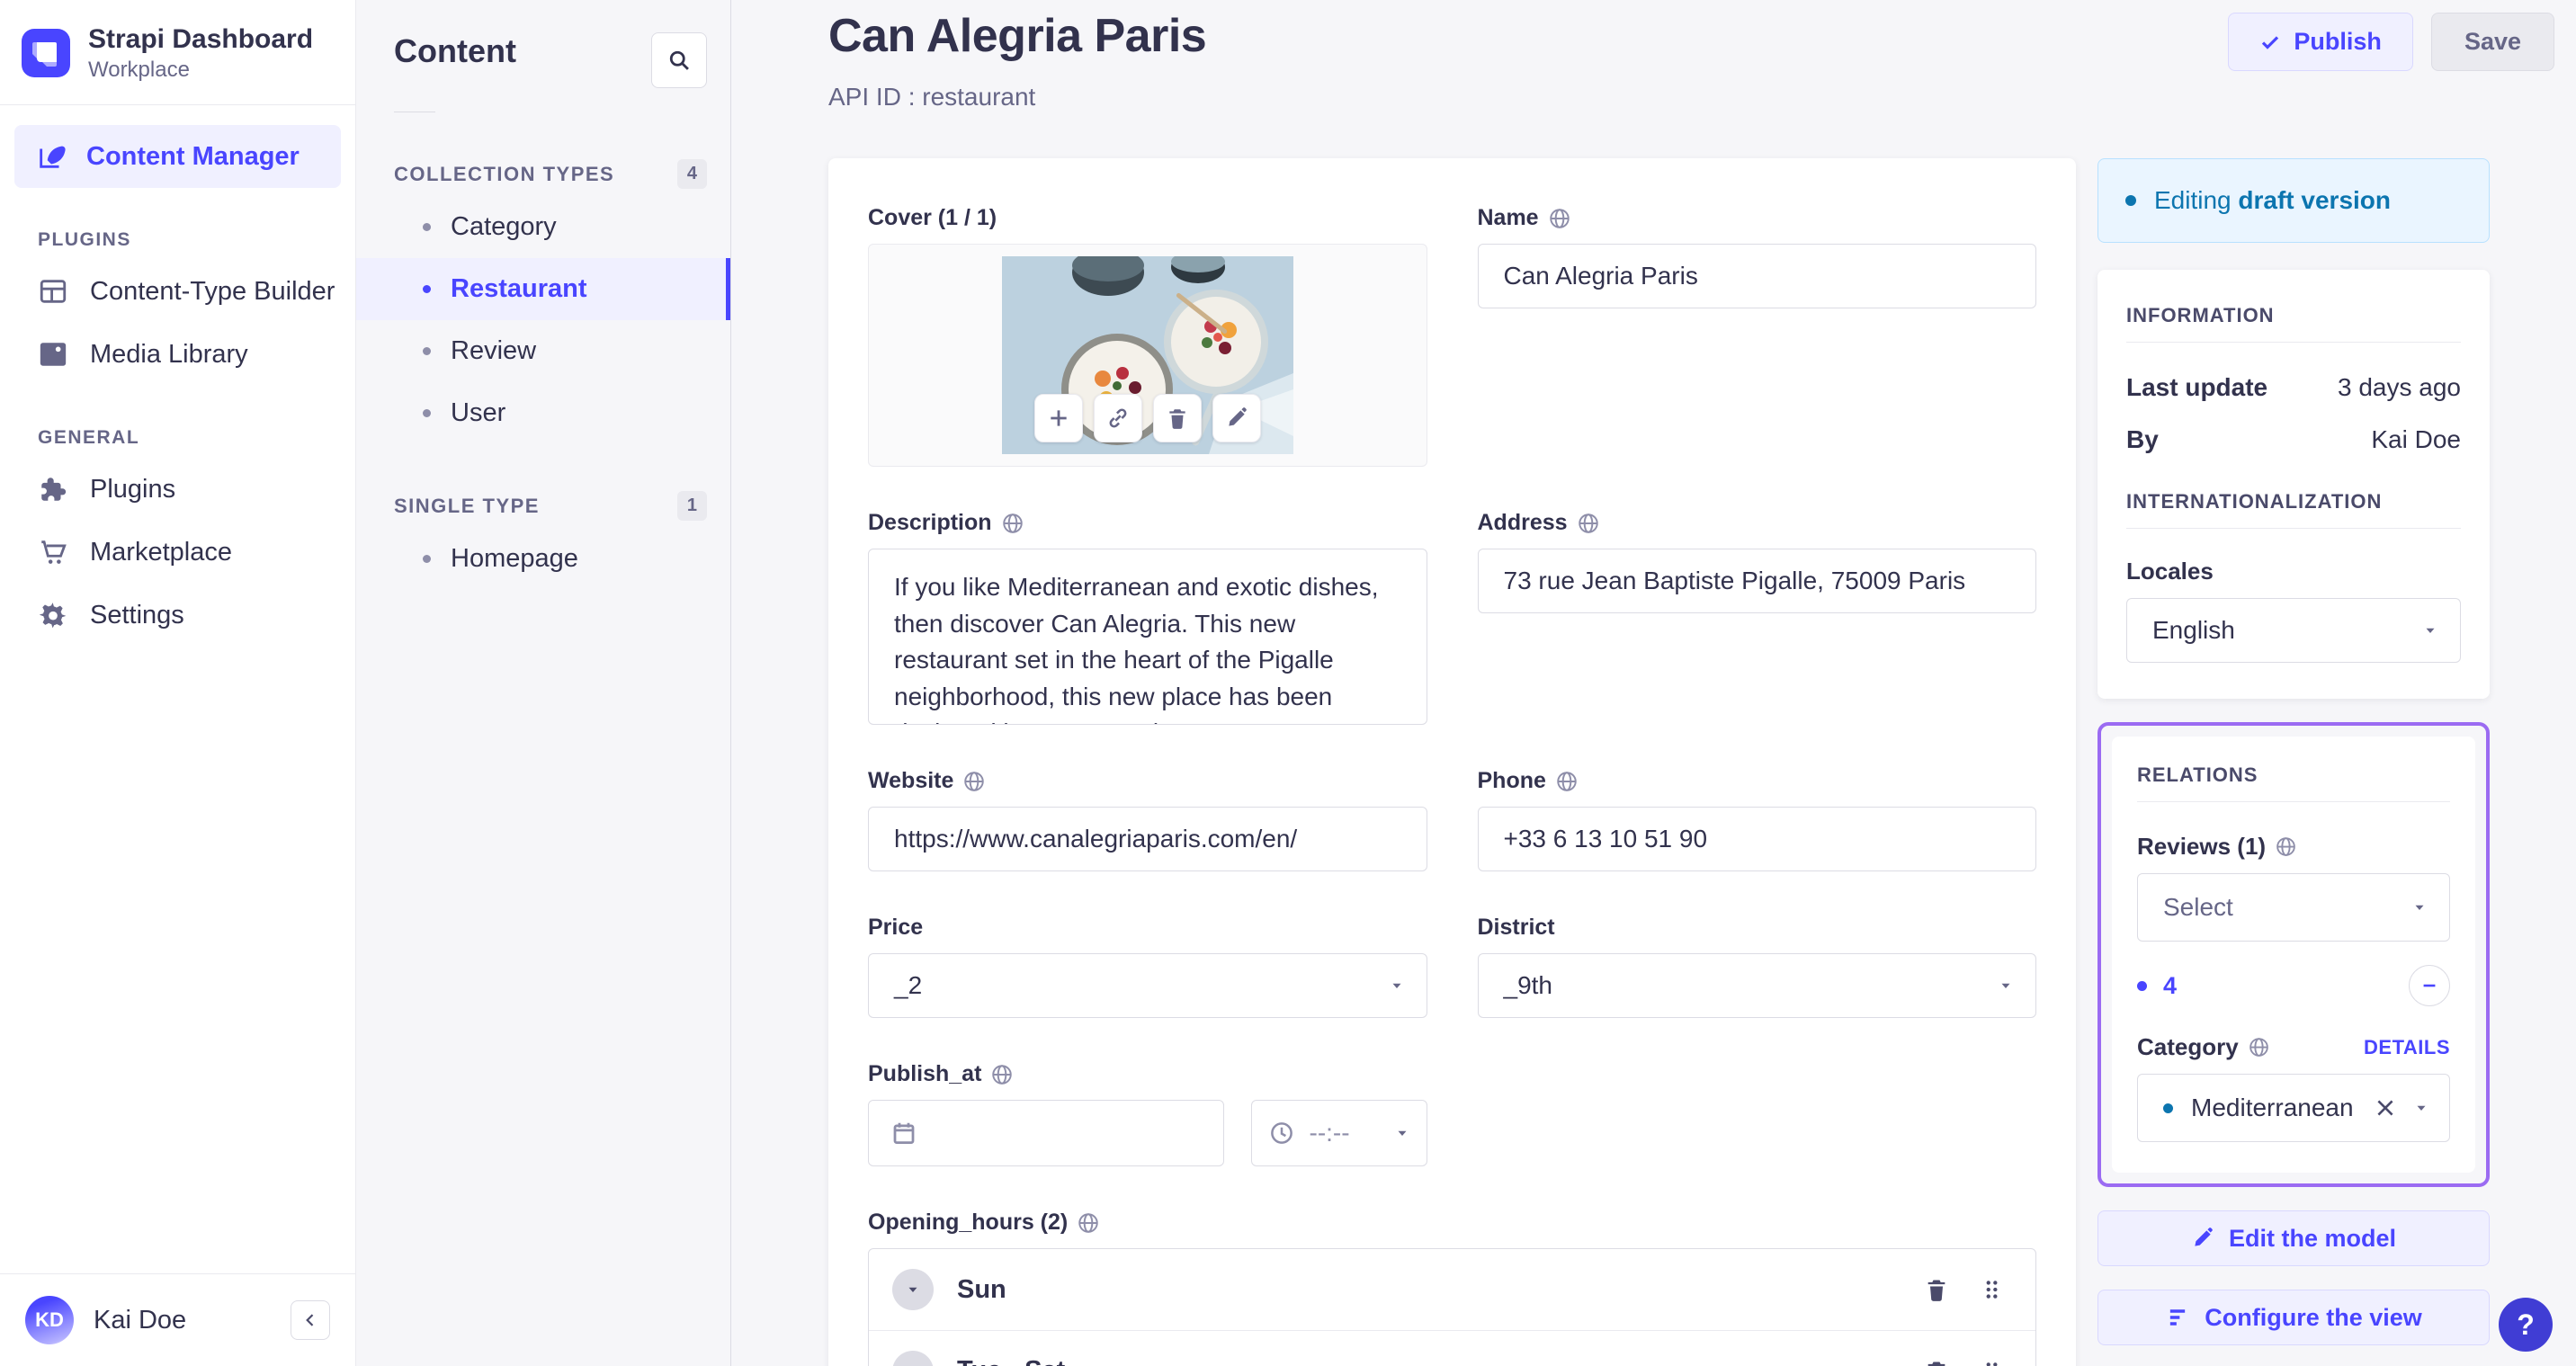 The height and width of the screenshot is (1366, 2576). Describe the element at coordinates (1756, 581) in the screenshot. I see `address-input` at that location.